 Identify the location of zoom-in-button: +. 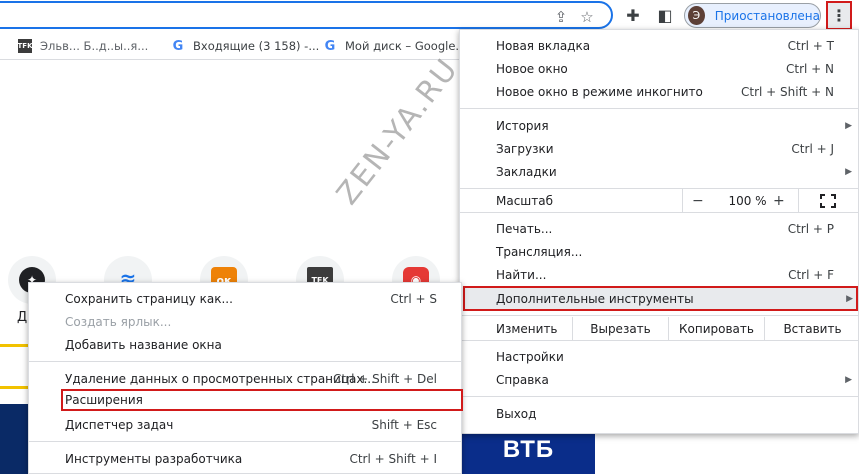
(779, 201).